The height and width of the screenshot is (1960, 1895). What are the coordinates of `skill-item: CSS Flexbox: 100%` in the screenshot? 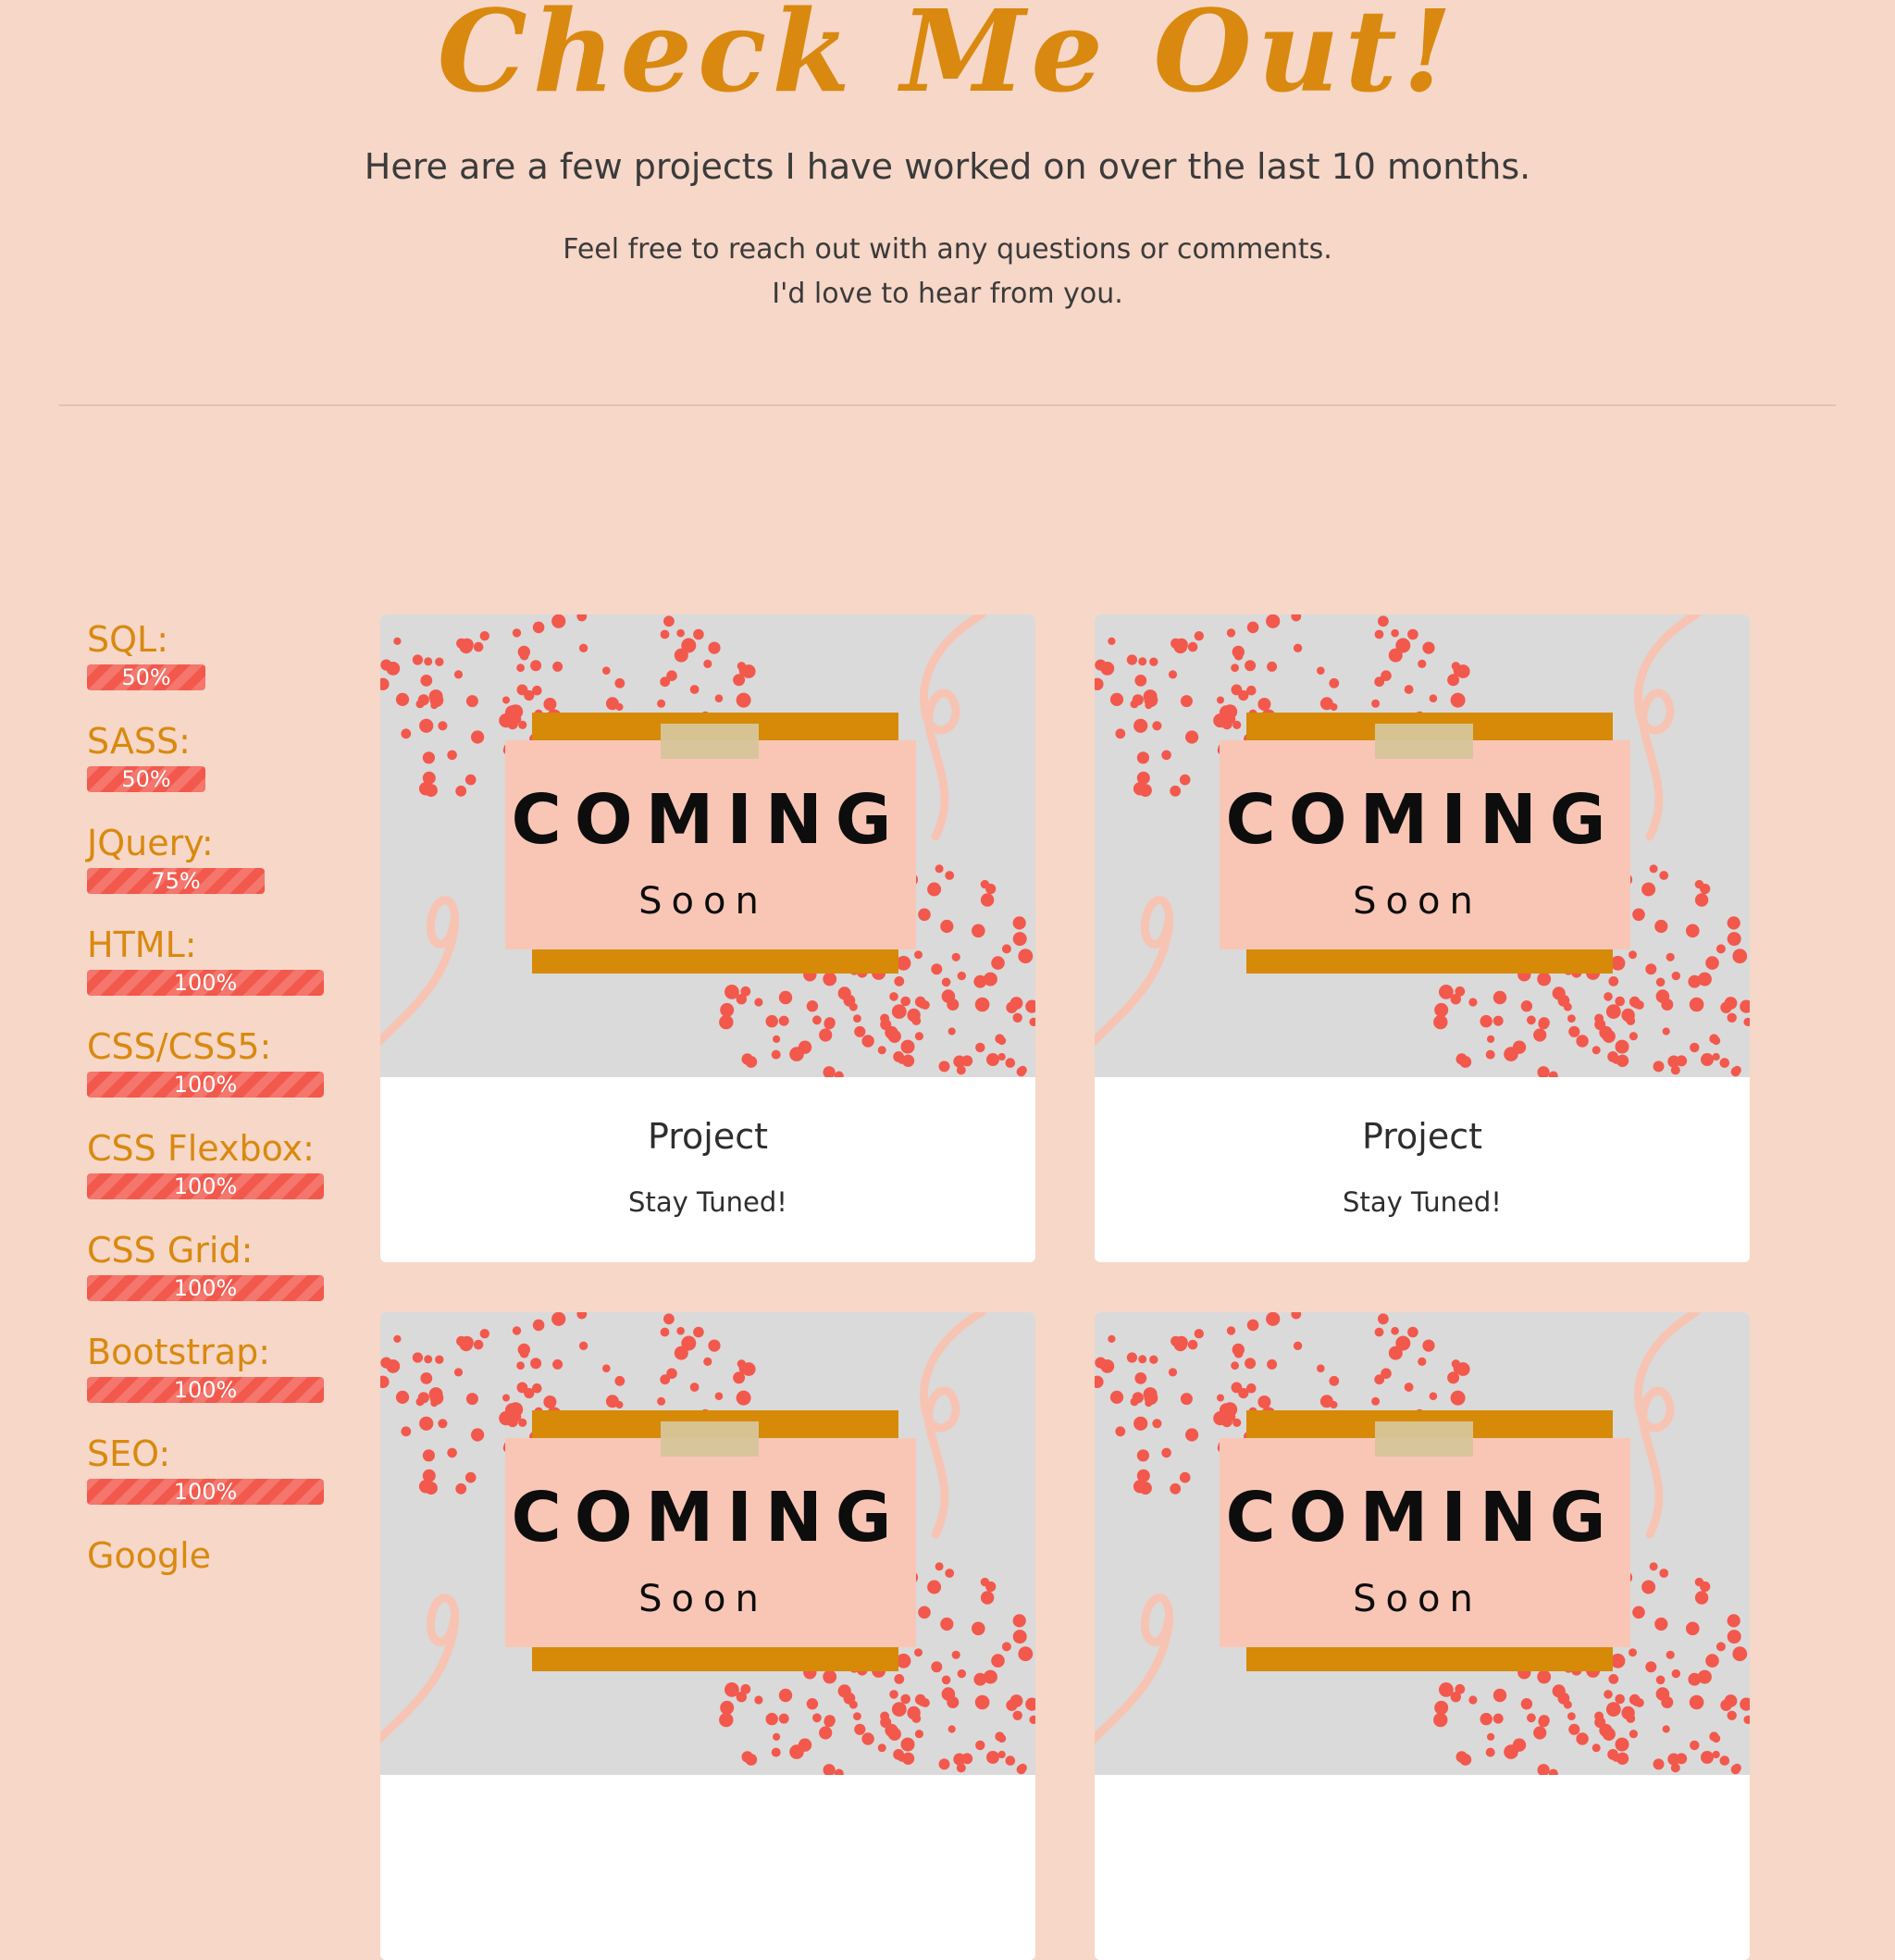 It's located at (226, 1178).